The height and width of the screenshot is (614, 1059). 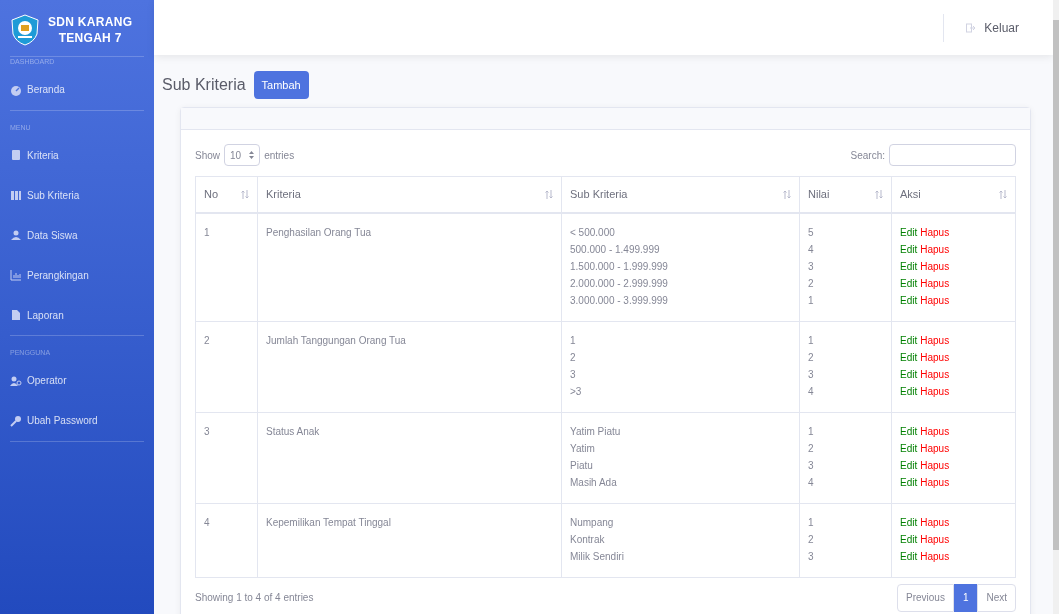 I want to click on table-cell: >3, so click(x=576, y=391).